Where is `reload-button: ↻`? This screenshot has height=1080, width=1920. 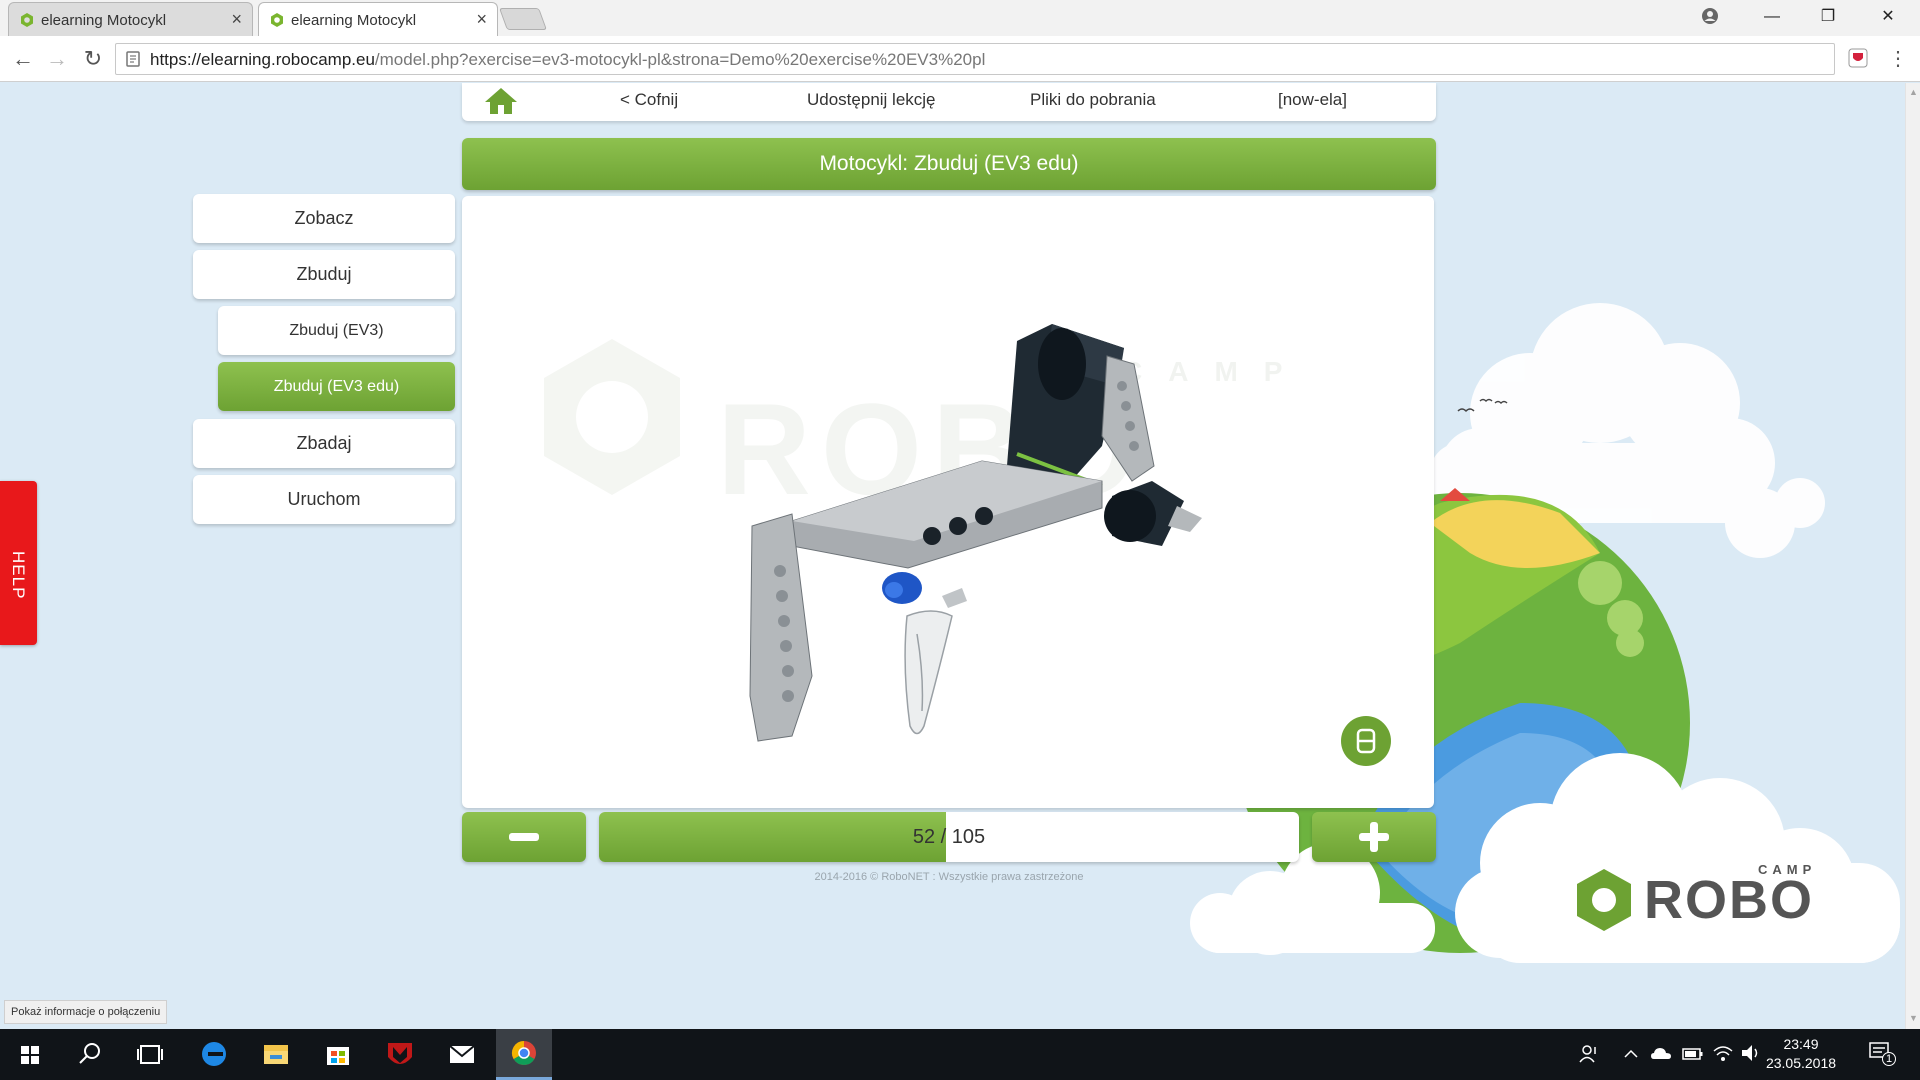
reload-button: ↻ is located at coordinates (93, 59).